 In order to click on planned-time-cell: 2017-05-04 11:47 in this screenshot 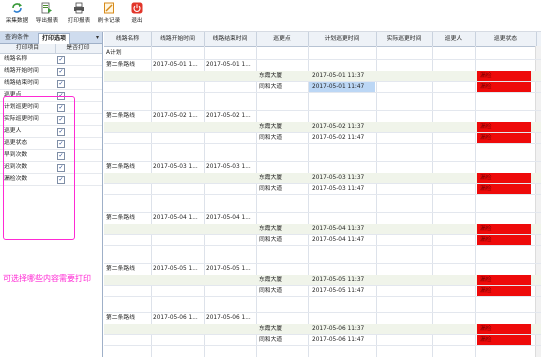, I will do `click(342, 240)`.